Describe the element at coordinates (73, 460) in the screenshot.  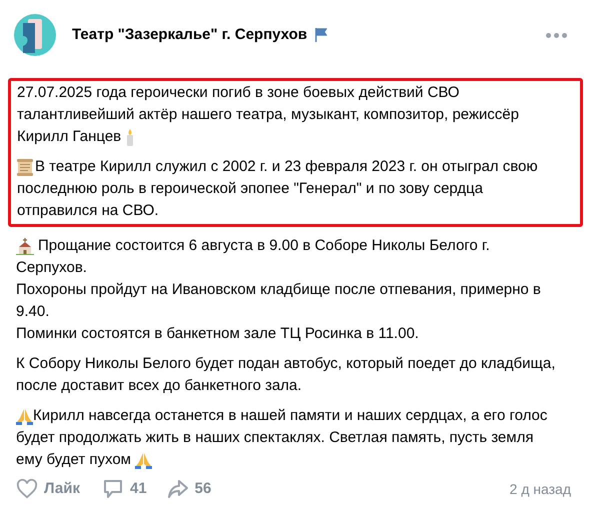
I see `post-text: ему будет пухом` at that location.